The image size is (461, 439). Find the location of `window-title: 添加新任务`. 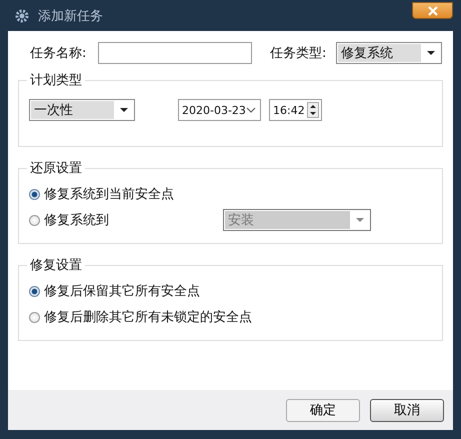

window-title: 添加新任务 is located at coordinates (70, 16).